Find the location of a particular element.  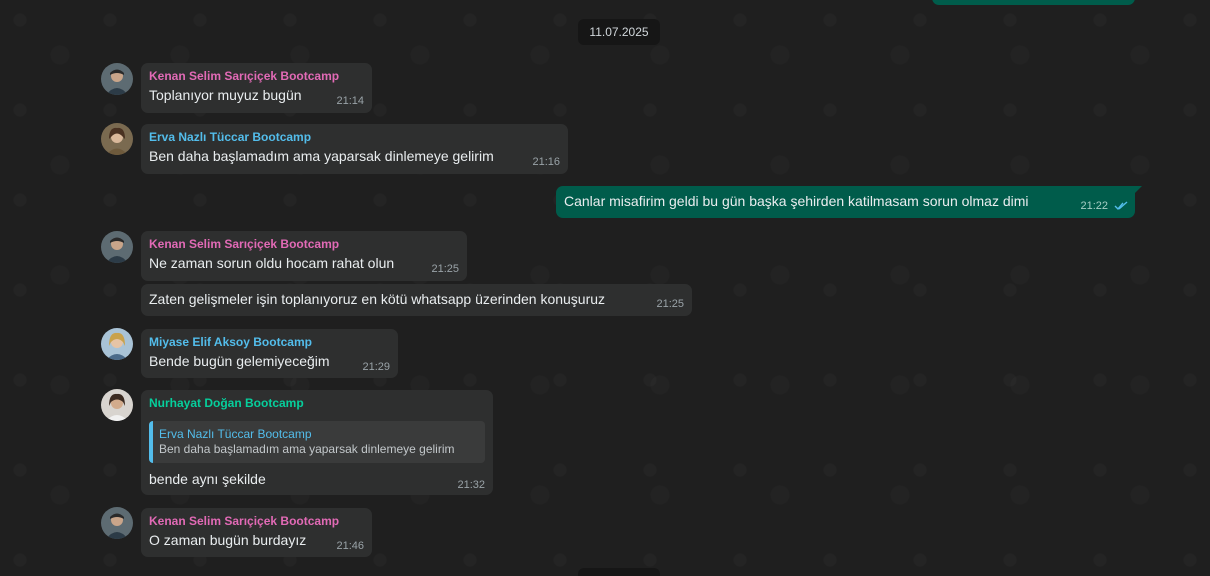

message-time: 21:46 is located at coordinates (350, 546).